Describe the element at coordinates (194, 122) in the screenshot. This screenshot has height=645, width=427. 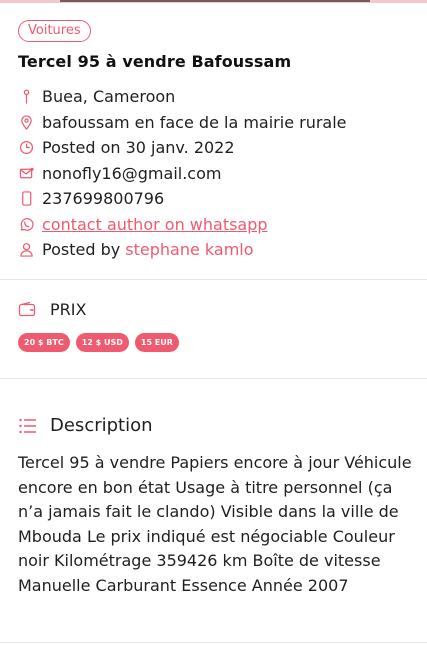
I see `address-text: bafoussam en face de la mairie rurale` at that location.